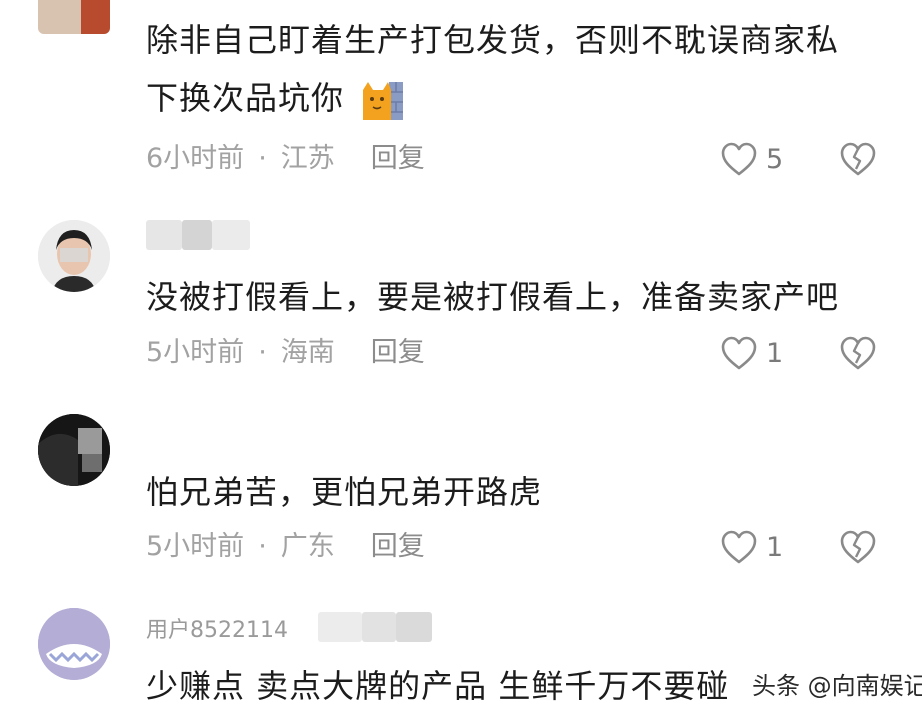 The width and height of the screenshot is (922, 714). I want to click on comment-location: 江苏, so click(307, 158).